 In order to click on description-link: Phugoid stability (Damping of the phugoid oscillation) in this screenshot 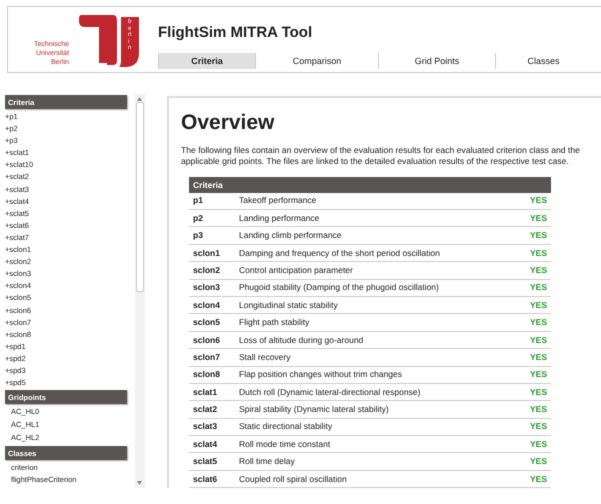, I will do `click(380, 287)`.